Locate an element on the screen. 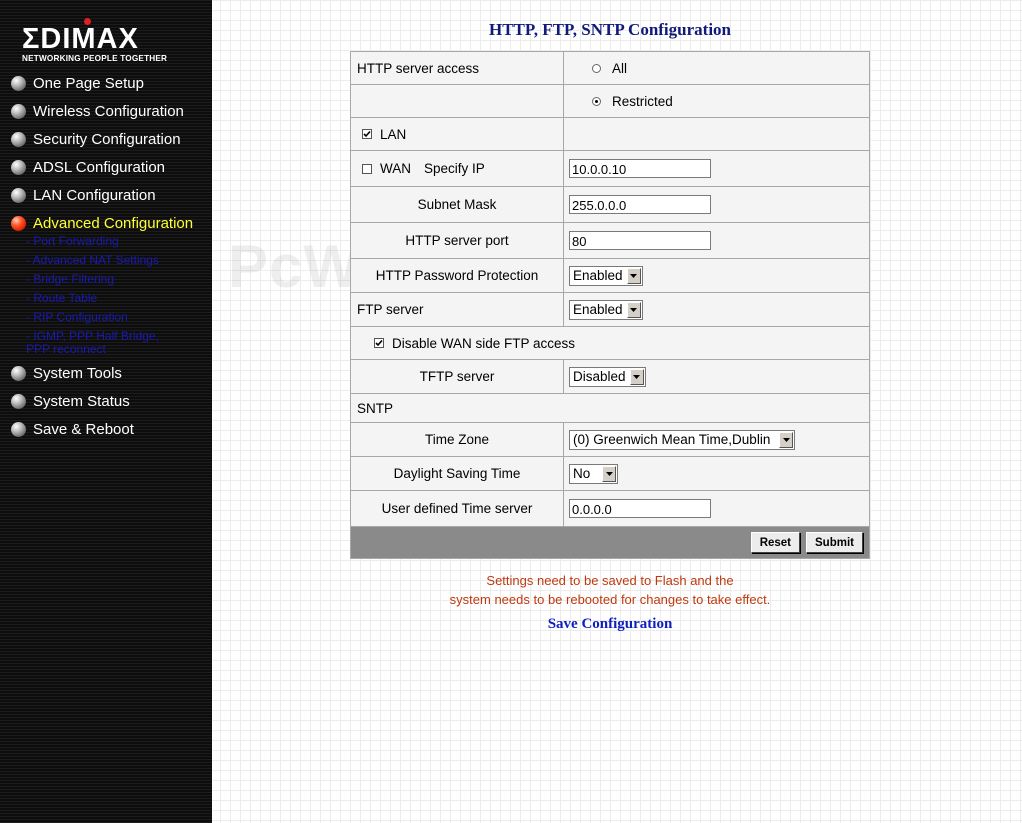  time-server-input: 0.0.0.0 is located at coordinates (640, 508).